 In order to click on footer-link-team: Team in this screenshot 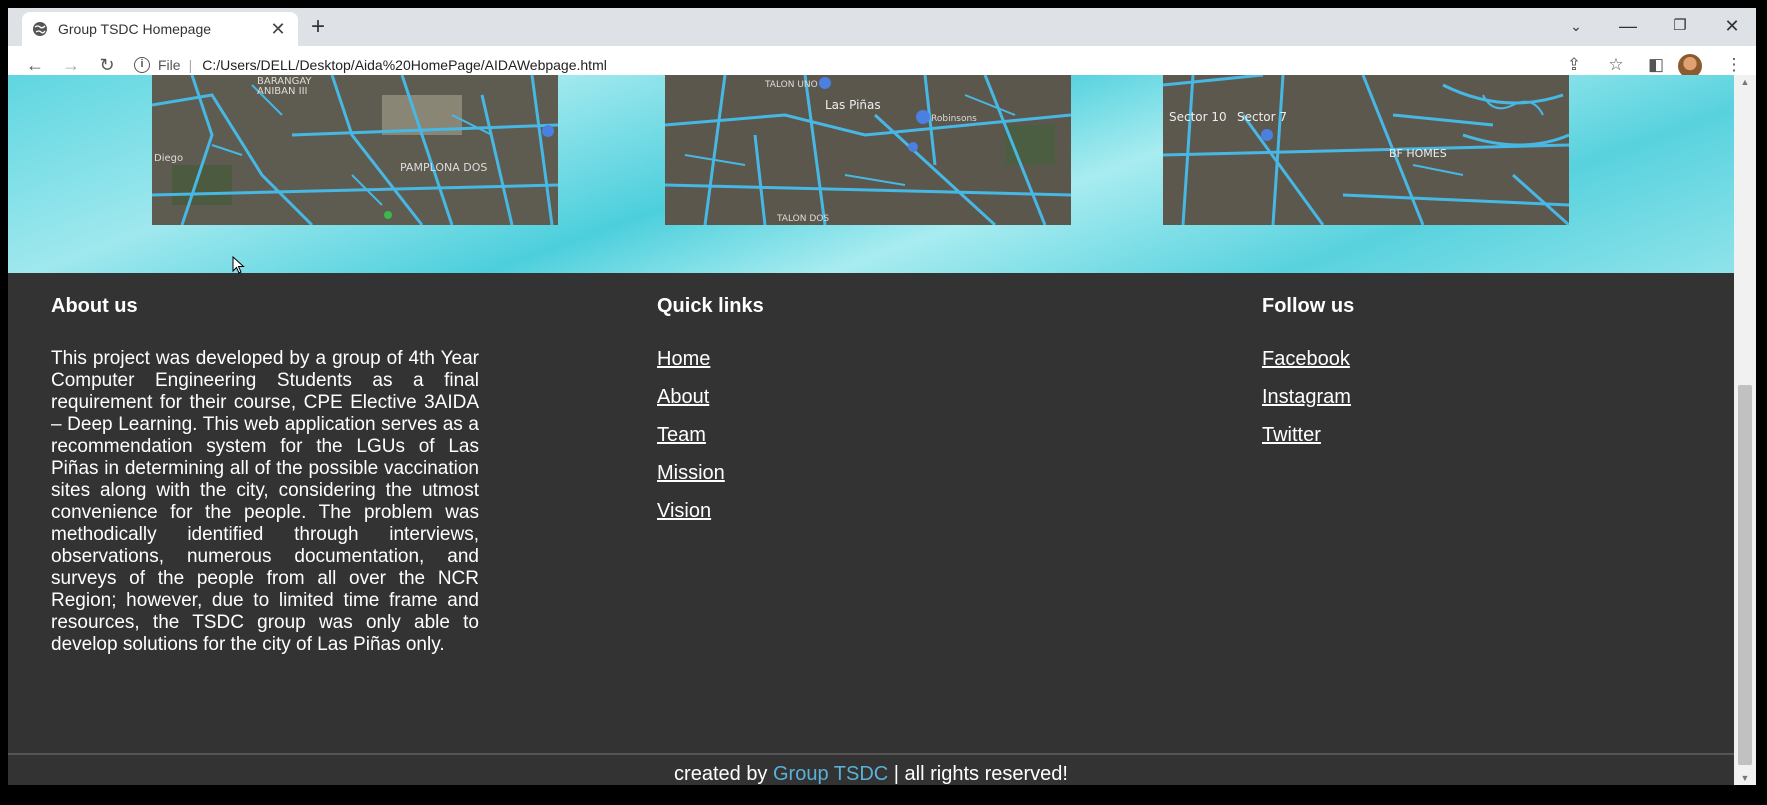, I will do `click(710, 435)`.